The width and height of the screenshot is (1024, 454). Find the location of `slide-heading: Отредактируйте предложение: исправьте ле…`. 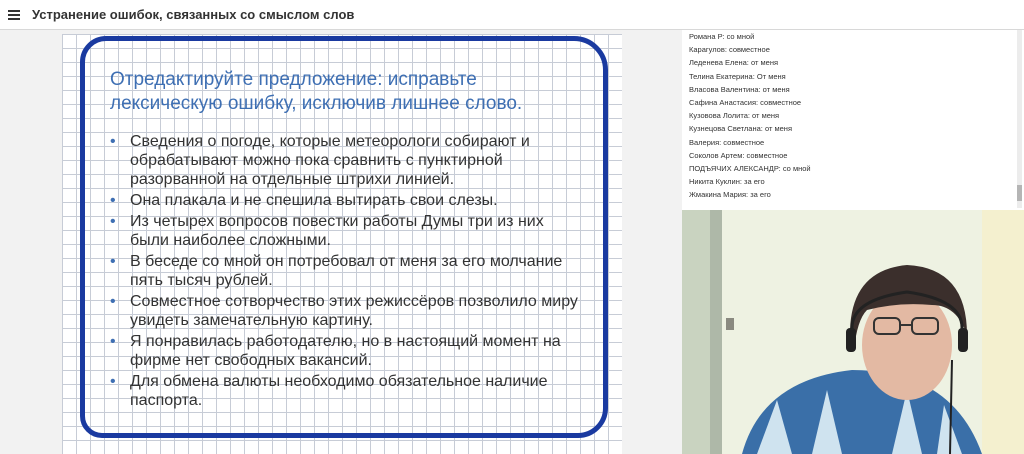

slide-heading: Отредактируйте предложение: исправьте ле… is located at coordinates (316, 91).